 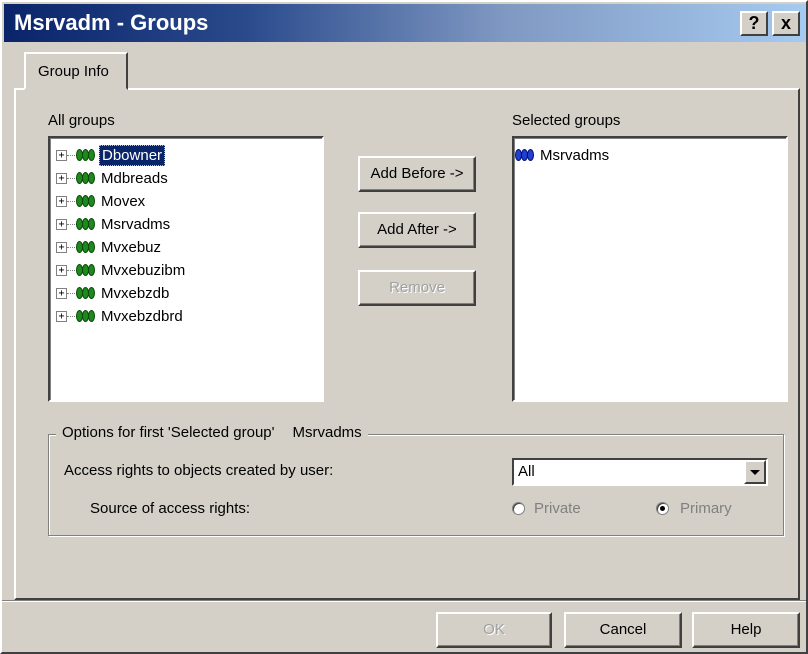 I want to click on tree-item-label: Mvxebuz, so click(x=131, y=247).